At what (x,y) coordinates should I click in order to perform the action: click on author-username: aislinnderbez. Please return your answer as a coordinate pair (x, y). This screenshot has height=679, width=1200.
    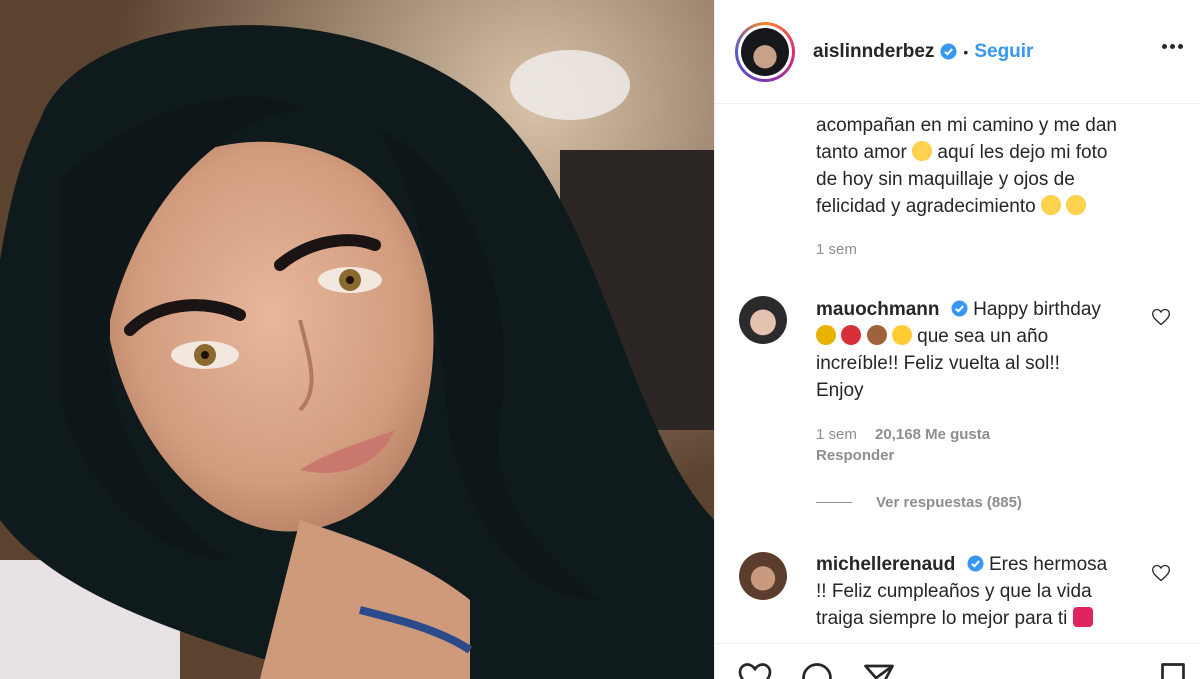
    Looking at the image, I should click on (873, 52).